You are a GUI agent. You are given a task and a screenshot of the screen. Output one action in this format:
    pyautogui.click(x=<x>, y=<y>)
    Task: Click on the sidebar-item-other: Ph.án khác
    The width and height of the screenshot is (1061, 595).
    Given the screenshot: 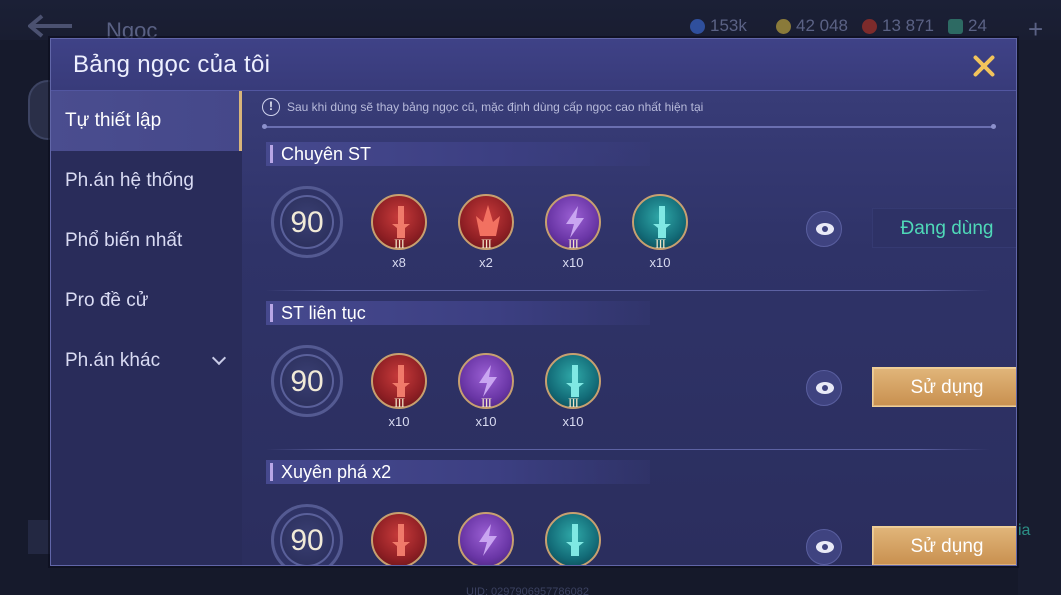 What is the action you would take?
    pyautogui.click(x=146, y=361)
    